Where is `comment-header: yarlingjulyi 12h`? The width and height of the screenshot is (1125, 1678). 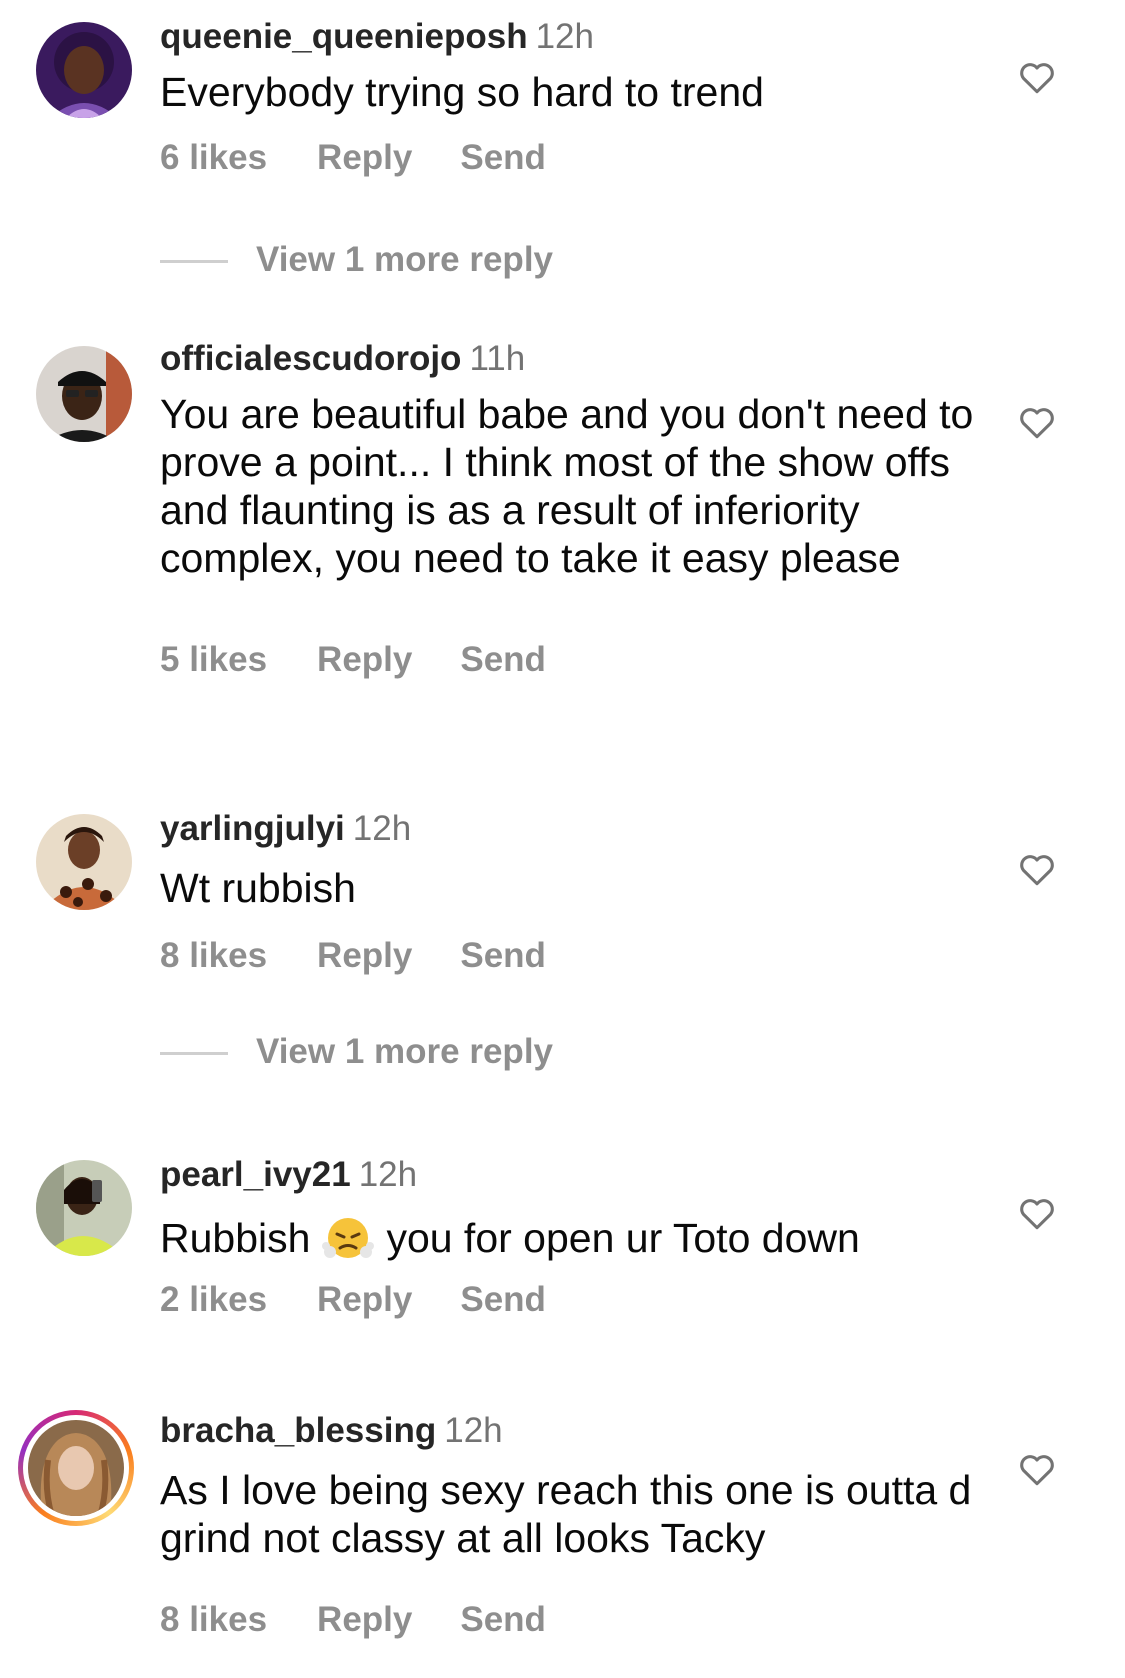 comment-header: yarlingjulyi 12h is located at coordinates (285, 829).